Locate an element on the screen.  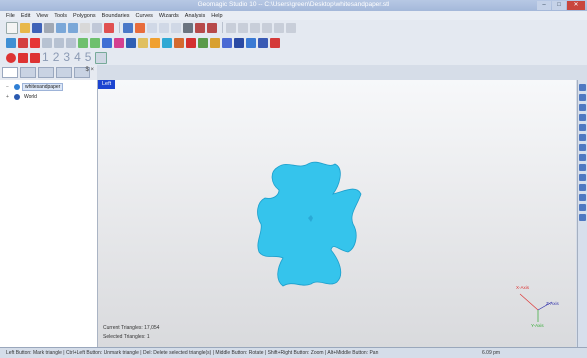
point-icon is located at coordinates (279, 27).